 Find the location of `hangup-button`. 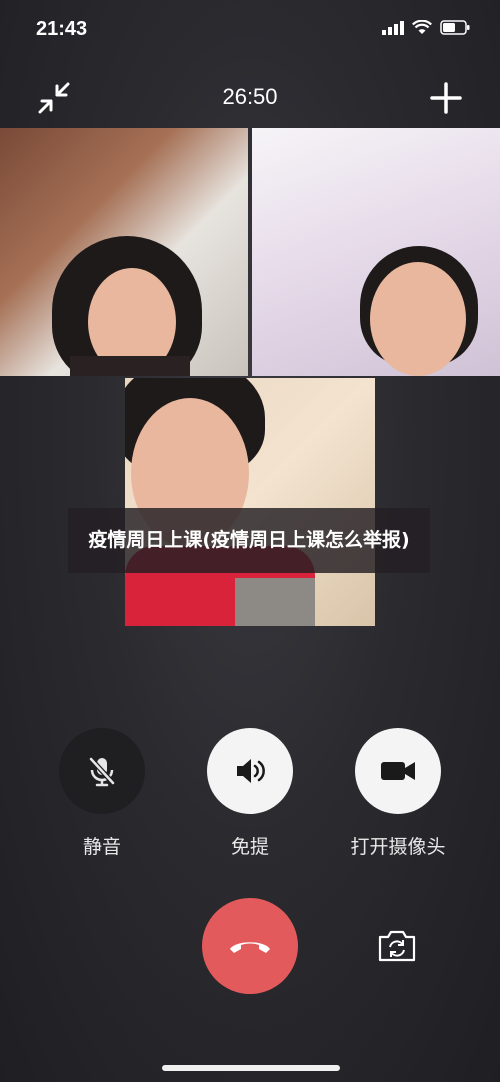

hangup-button is located at coordinates (250, 946).